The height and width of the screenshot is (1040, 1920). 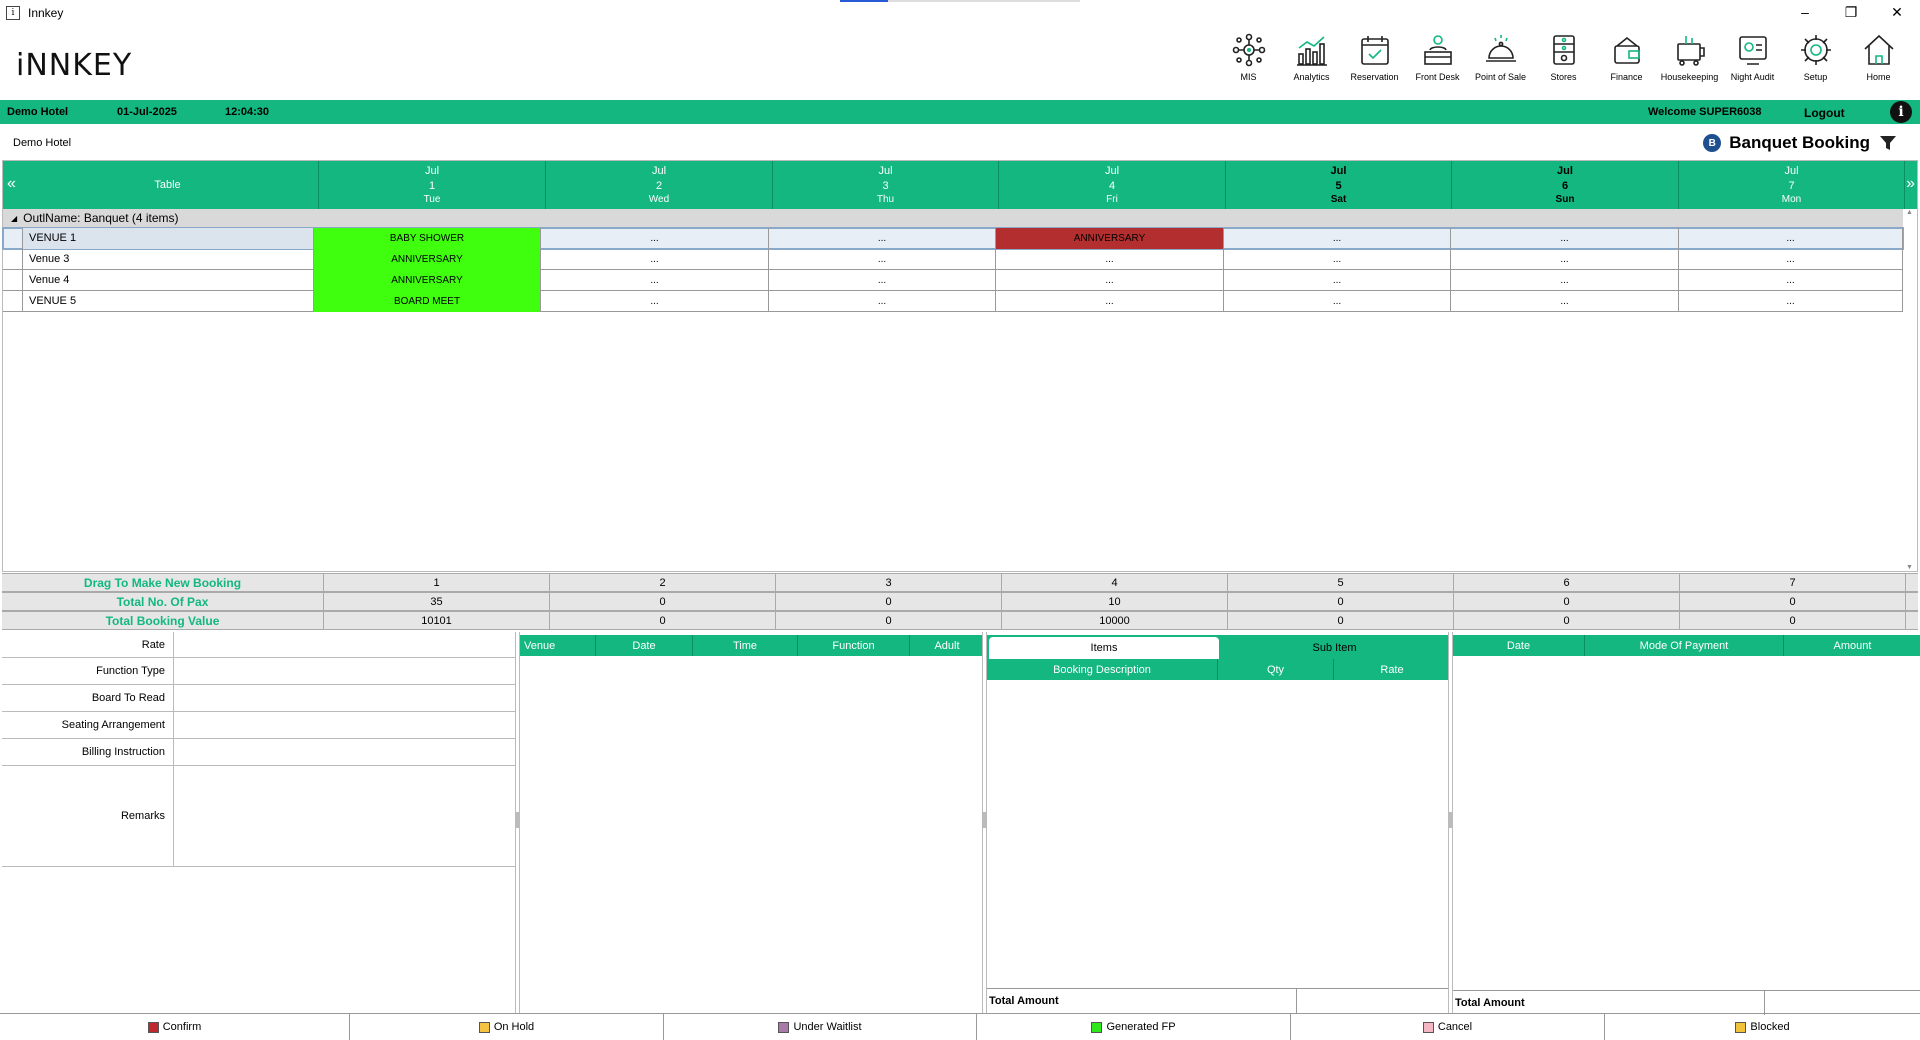 I want to click on front-desk-icon, so click(x=1437, y=50).